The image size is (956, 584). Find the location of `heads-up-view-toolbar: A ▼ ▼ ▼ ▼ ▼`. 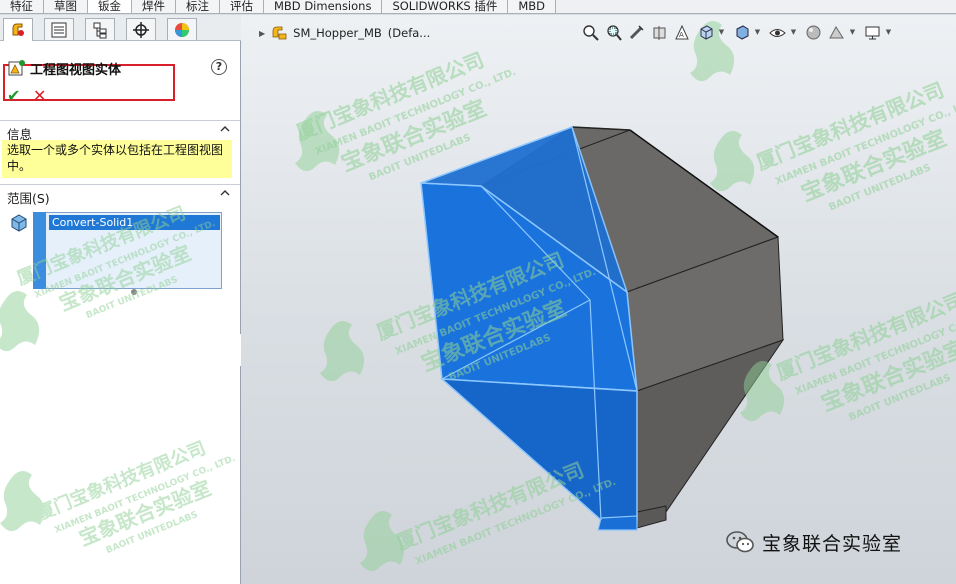

heads-up-view-toolbar: A ▼ ▼ ▼ ▼ ▼ is located at coordinates (739, 32).